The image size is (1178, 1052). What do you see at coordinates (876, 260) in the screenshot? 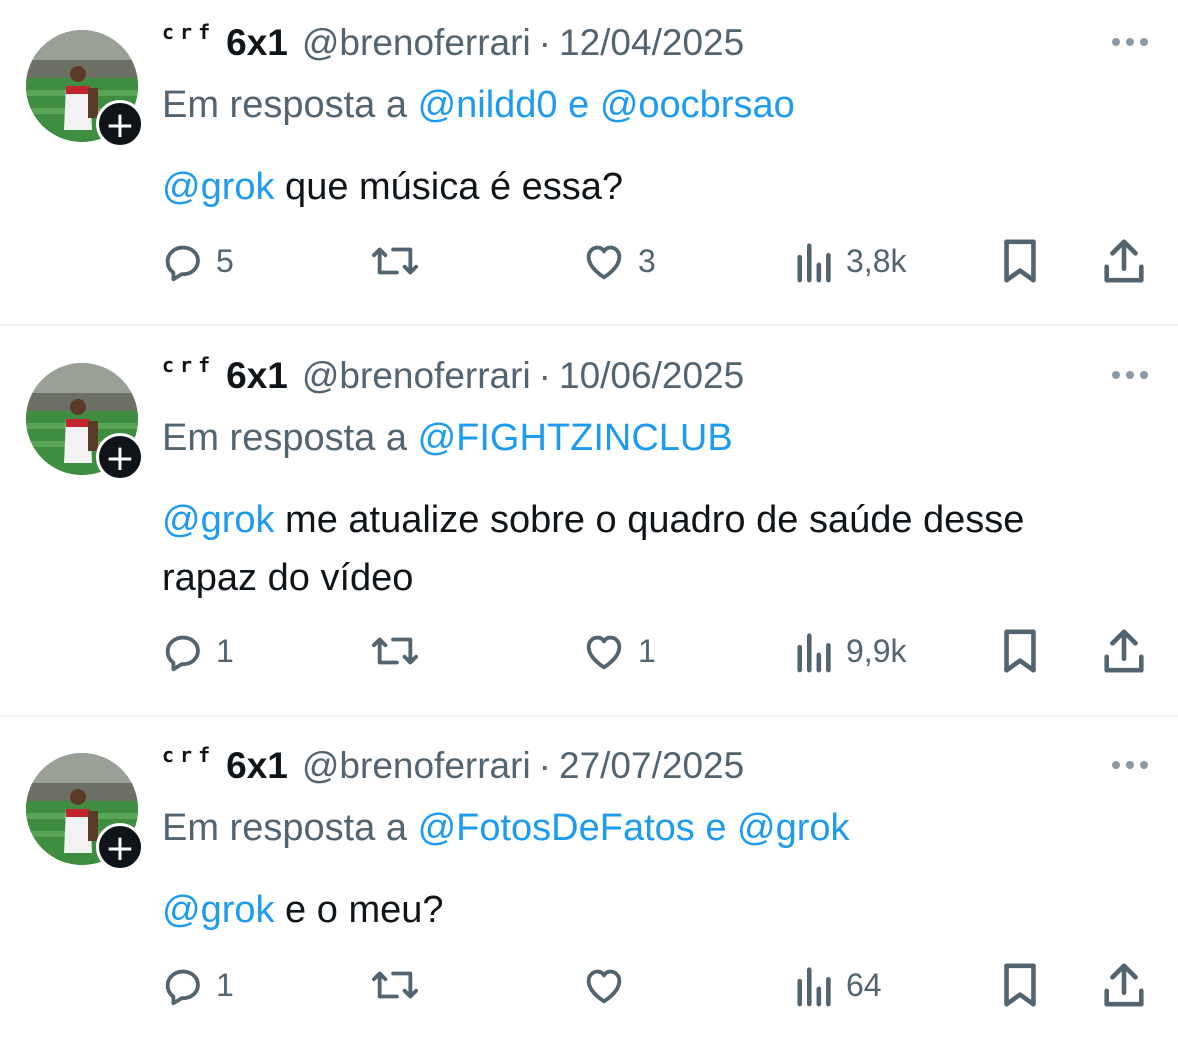
I see `views-count: 3,8k` at bounding box center [876, 260].